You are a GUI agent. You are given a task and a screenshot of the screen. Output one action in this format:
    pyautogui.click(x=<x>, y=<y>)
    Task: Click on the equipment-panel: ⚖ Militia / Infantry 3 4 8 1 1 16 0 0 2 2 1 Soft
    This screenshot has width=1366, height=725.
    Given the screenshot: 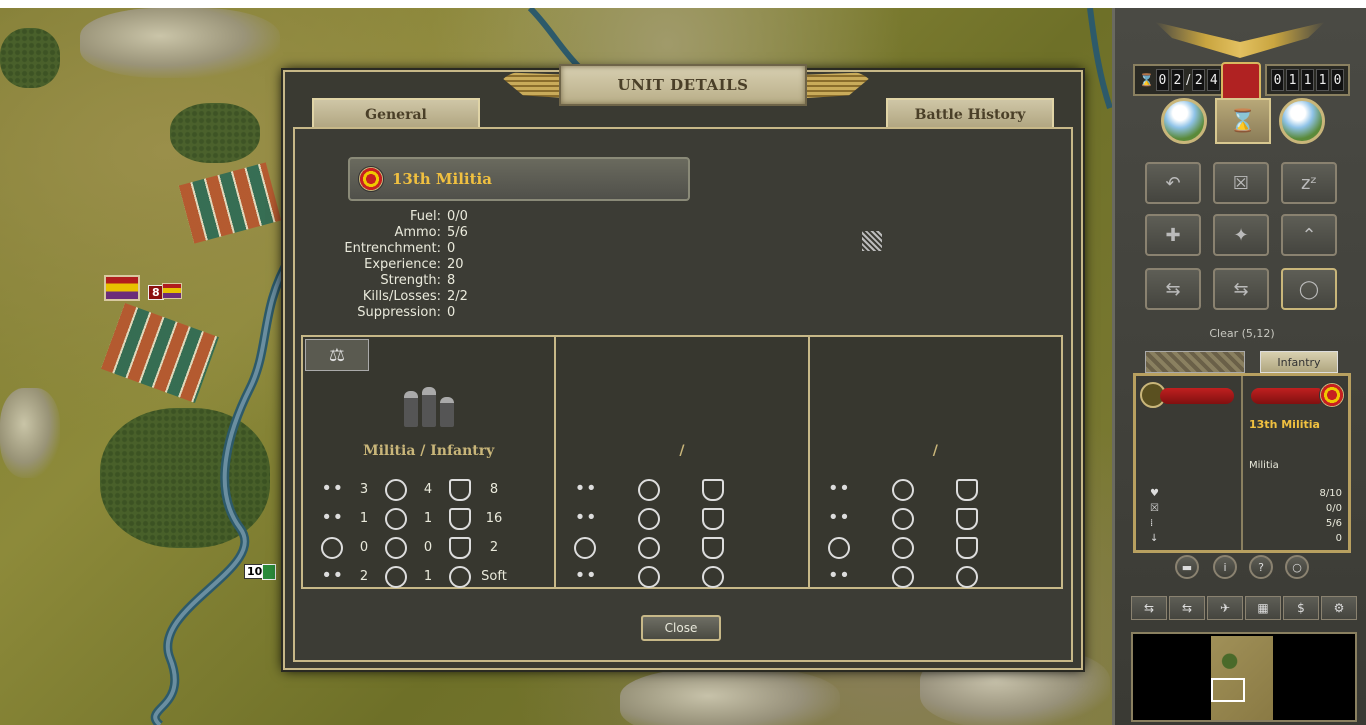 What is the action you would take?
    pyautogui.click(x=429, y=462)
    